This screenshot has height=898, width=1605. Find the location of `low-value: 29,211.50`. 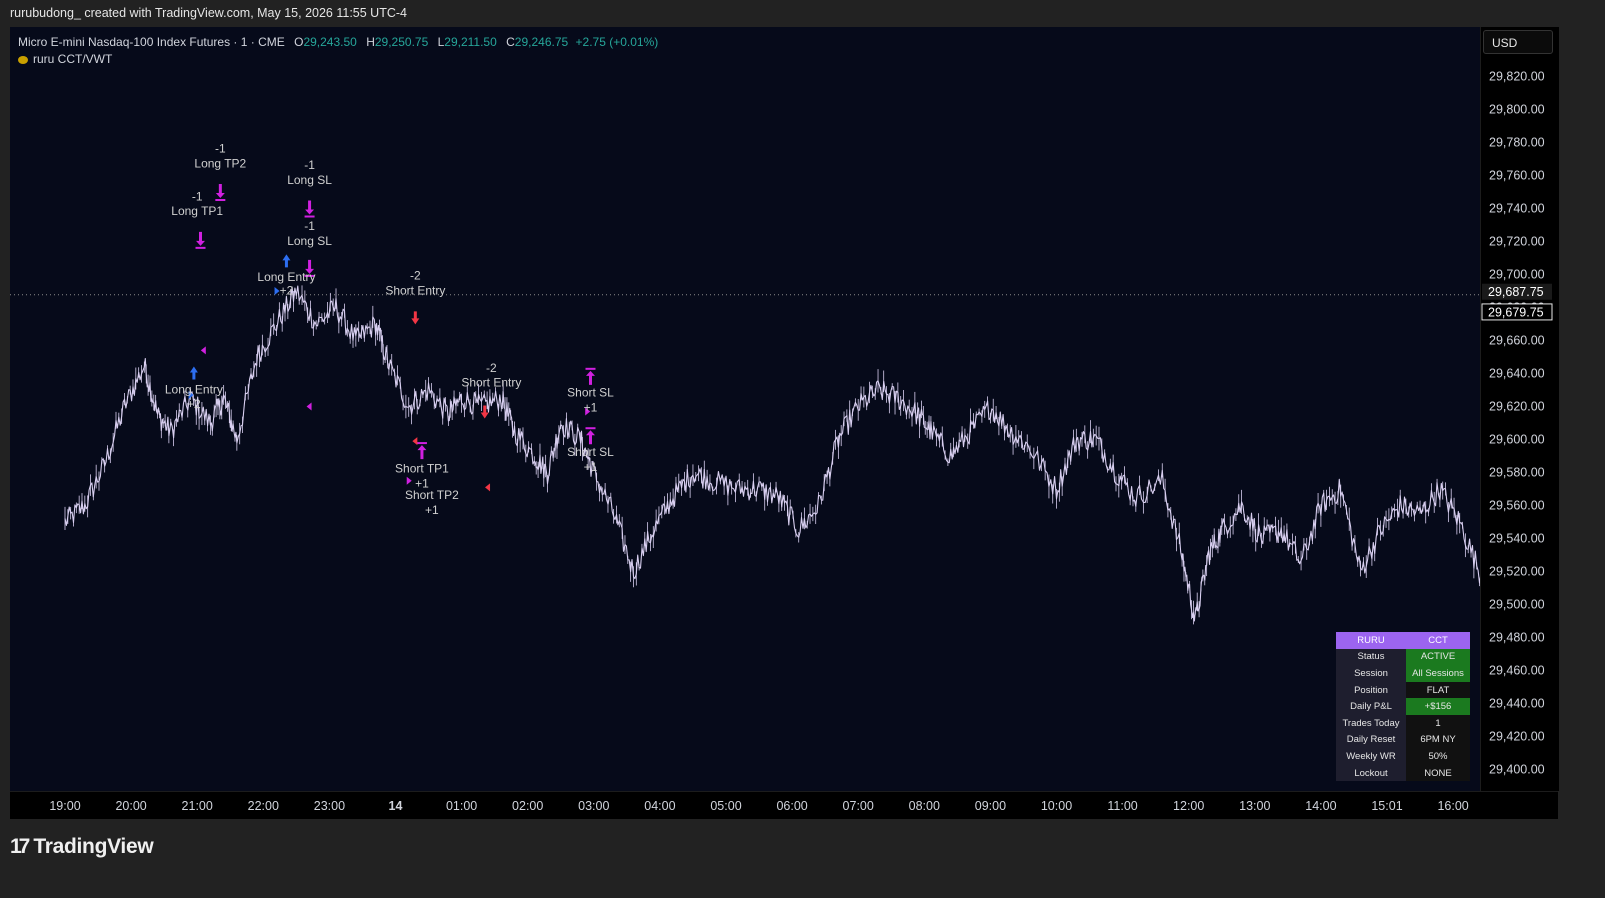

low-value: 29,211.50 is located at coordinates (470, 42).